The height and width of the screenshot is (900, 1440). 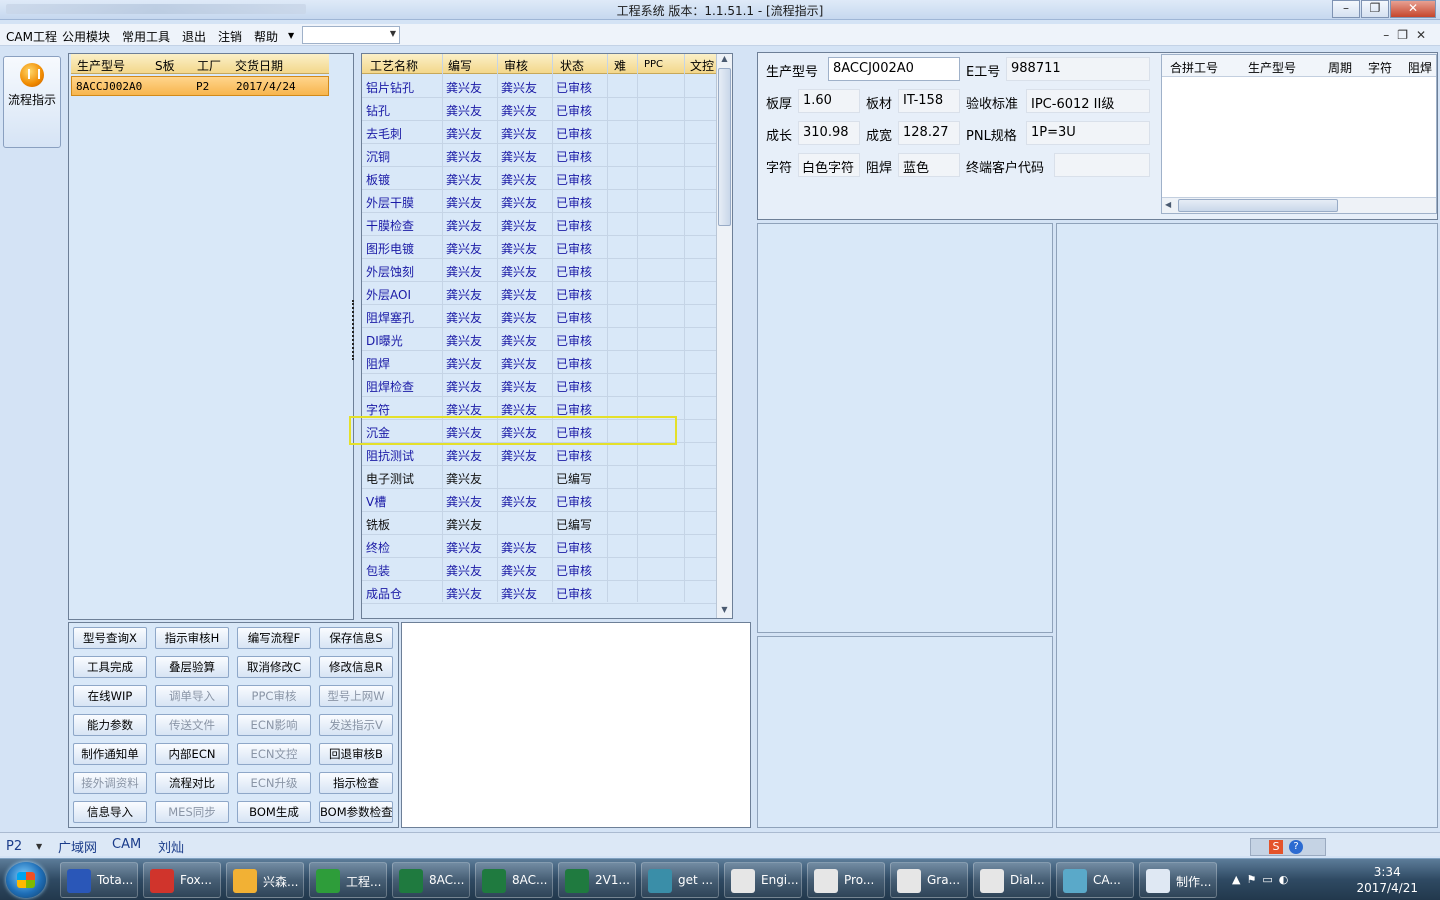 I want to click on ework-field: 988711, so click(x=1078, y=69).